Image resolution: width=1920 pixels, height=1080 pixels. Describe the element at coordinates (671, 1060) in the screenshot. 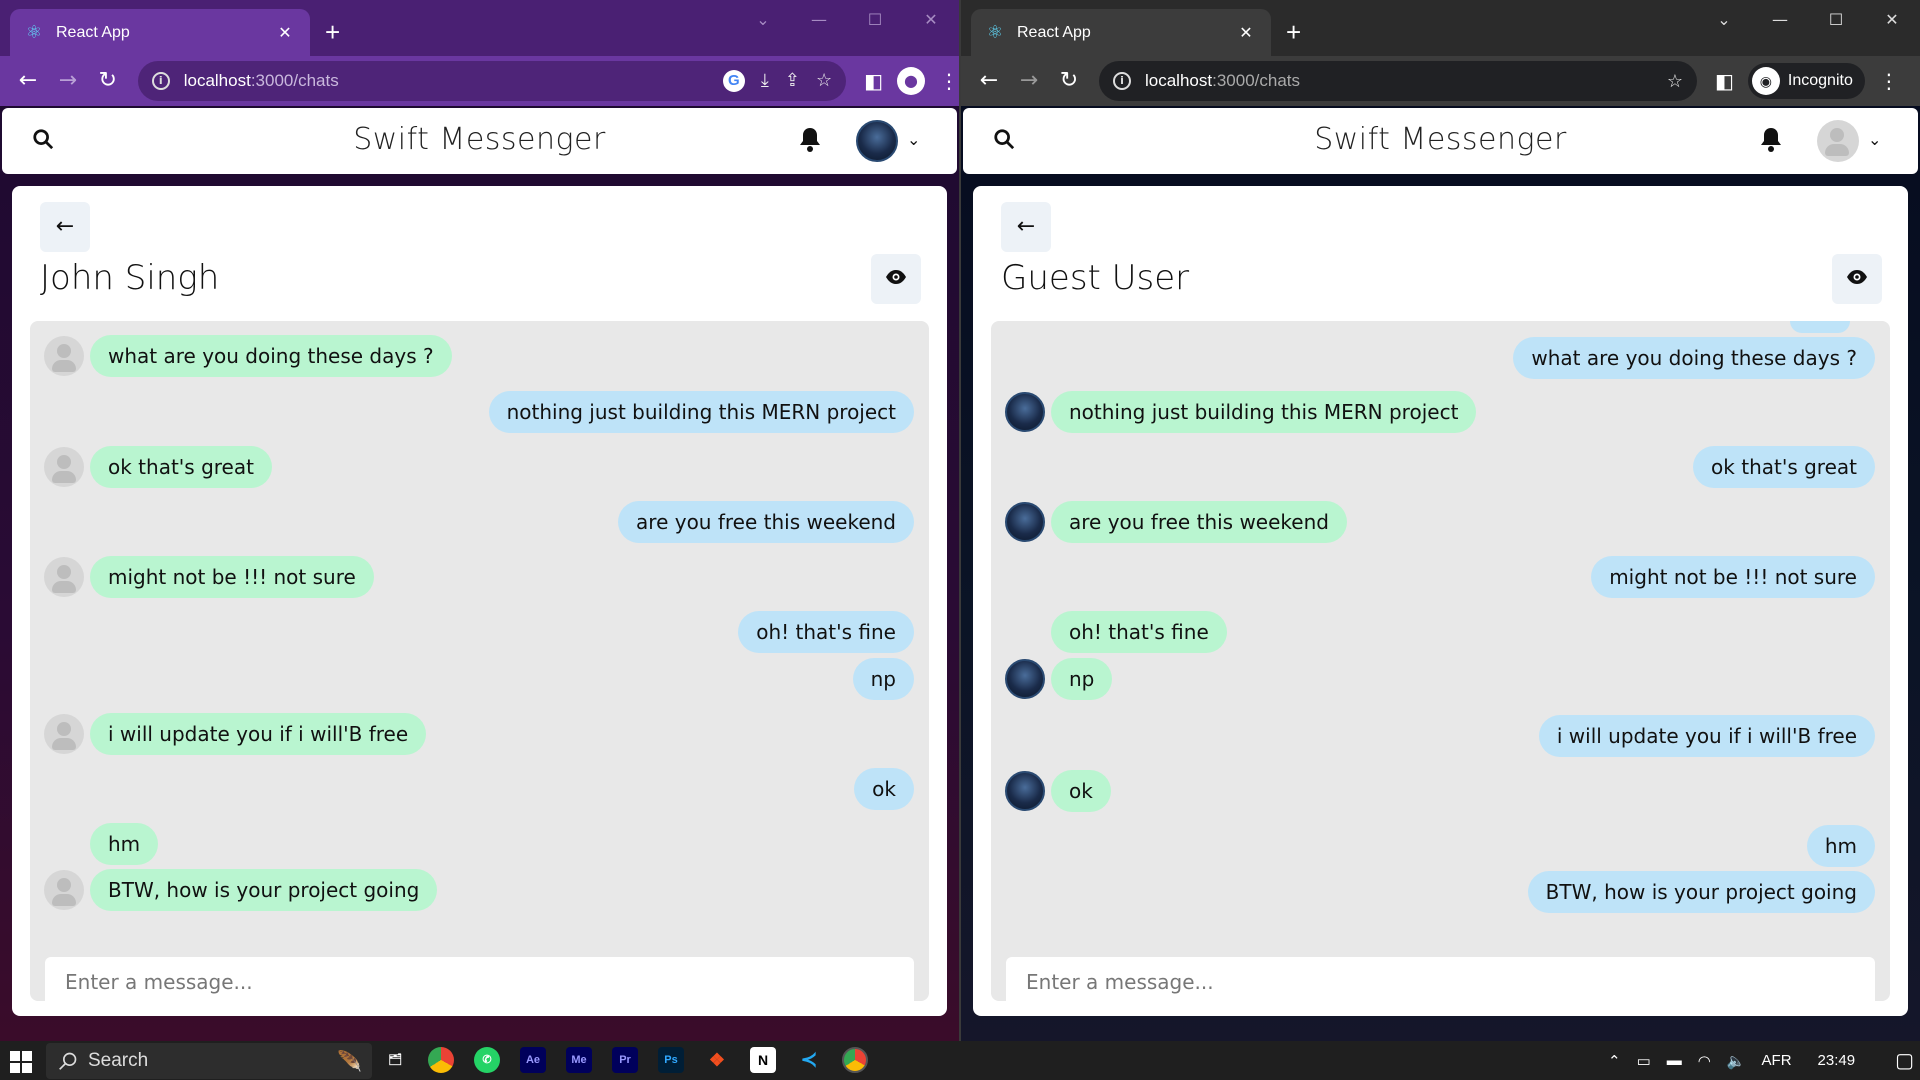

I see `photoshop-icon: Ps` at that location.